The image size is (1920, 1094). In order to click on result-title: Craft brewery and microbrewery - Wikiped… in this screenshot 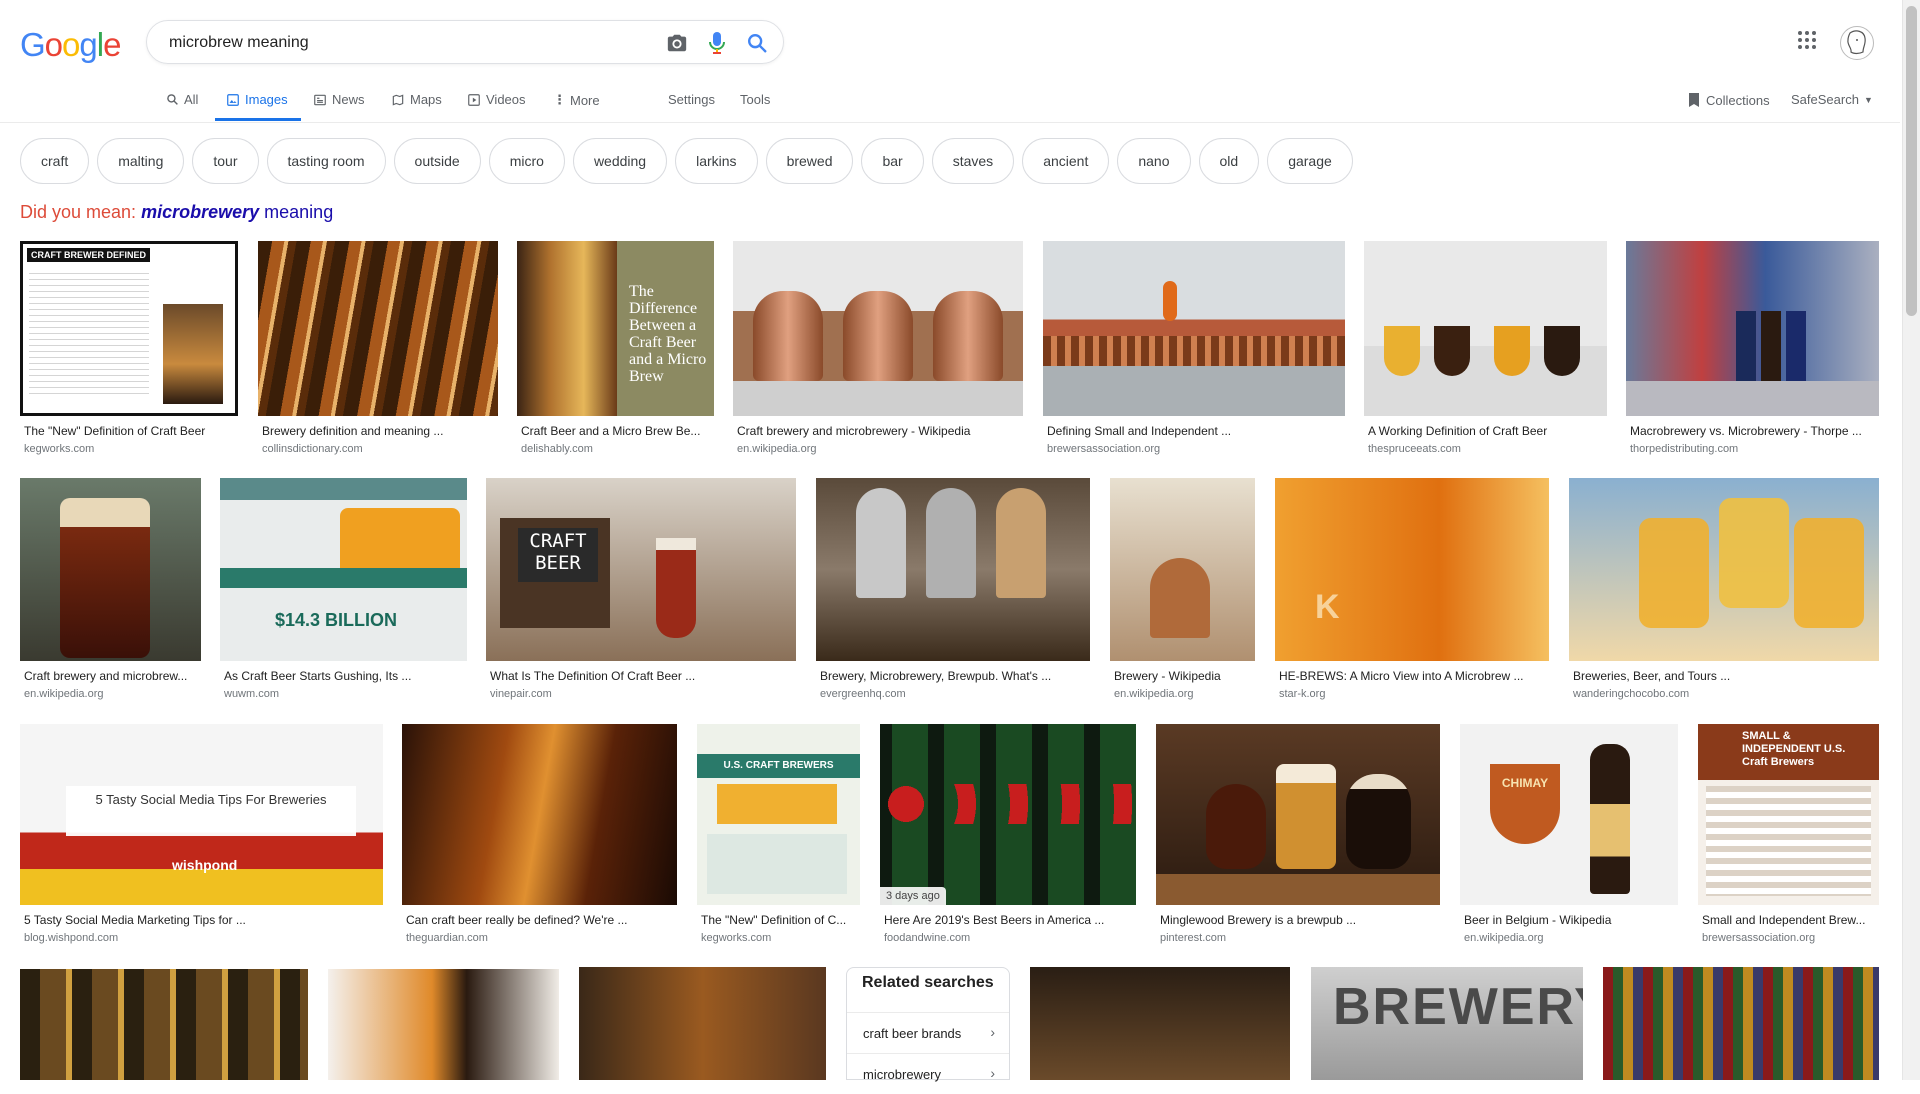, I will do `click(854, 431)`.